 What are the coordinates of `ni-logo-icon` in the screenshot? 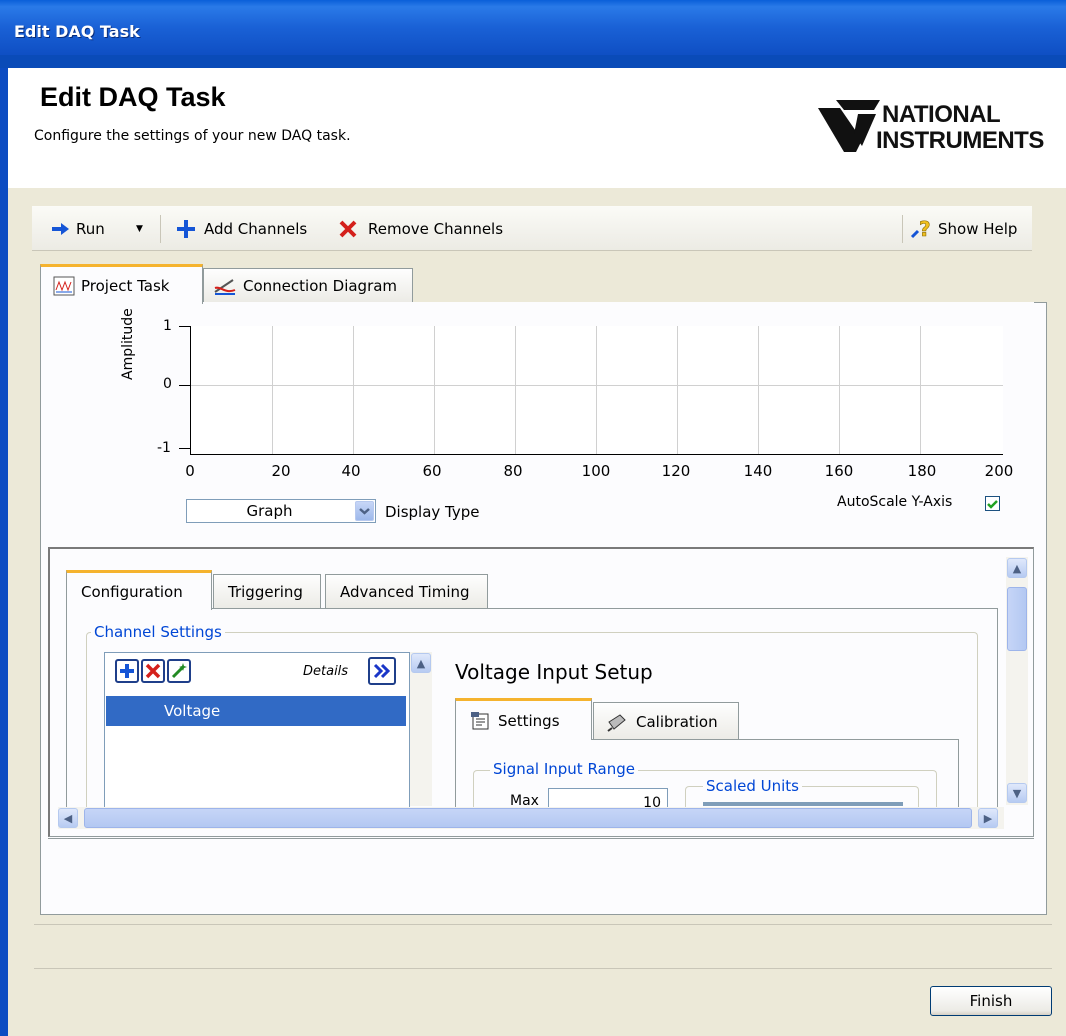 It's located at (849, 126).